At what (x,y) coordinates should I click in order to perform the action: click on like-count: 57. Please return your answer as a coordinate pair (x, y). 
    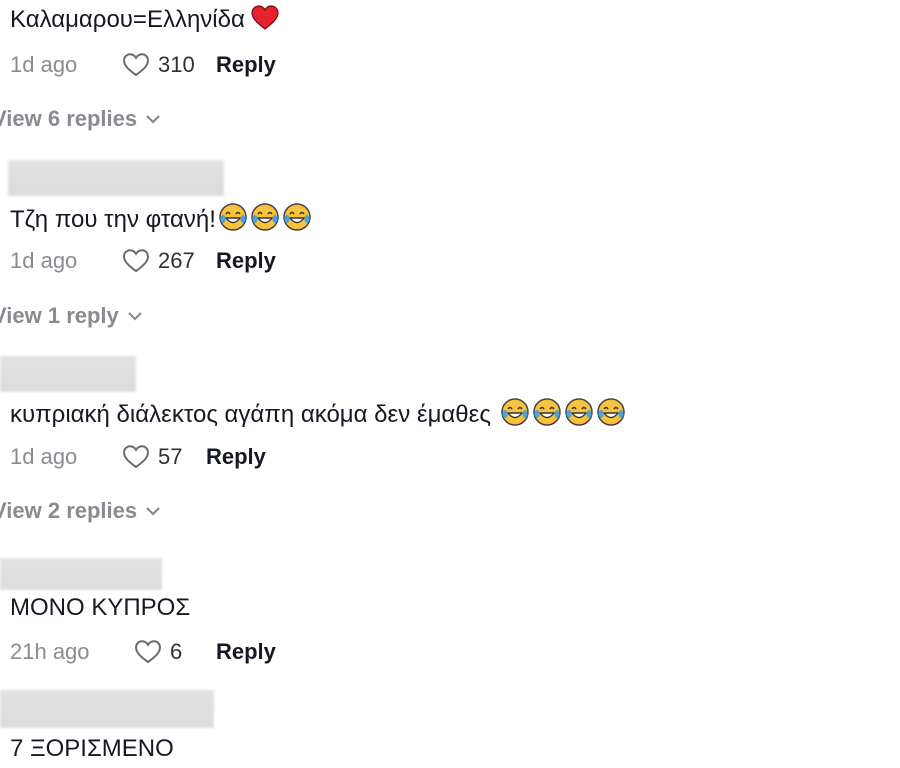
    Looking at the image, I should click on (170, 456).